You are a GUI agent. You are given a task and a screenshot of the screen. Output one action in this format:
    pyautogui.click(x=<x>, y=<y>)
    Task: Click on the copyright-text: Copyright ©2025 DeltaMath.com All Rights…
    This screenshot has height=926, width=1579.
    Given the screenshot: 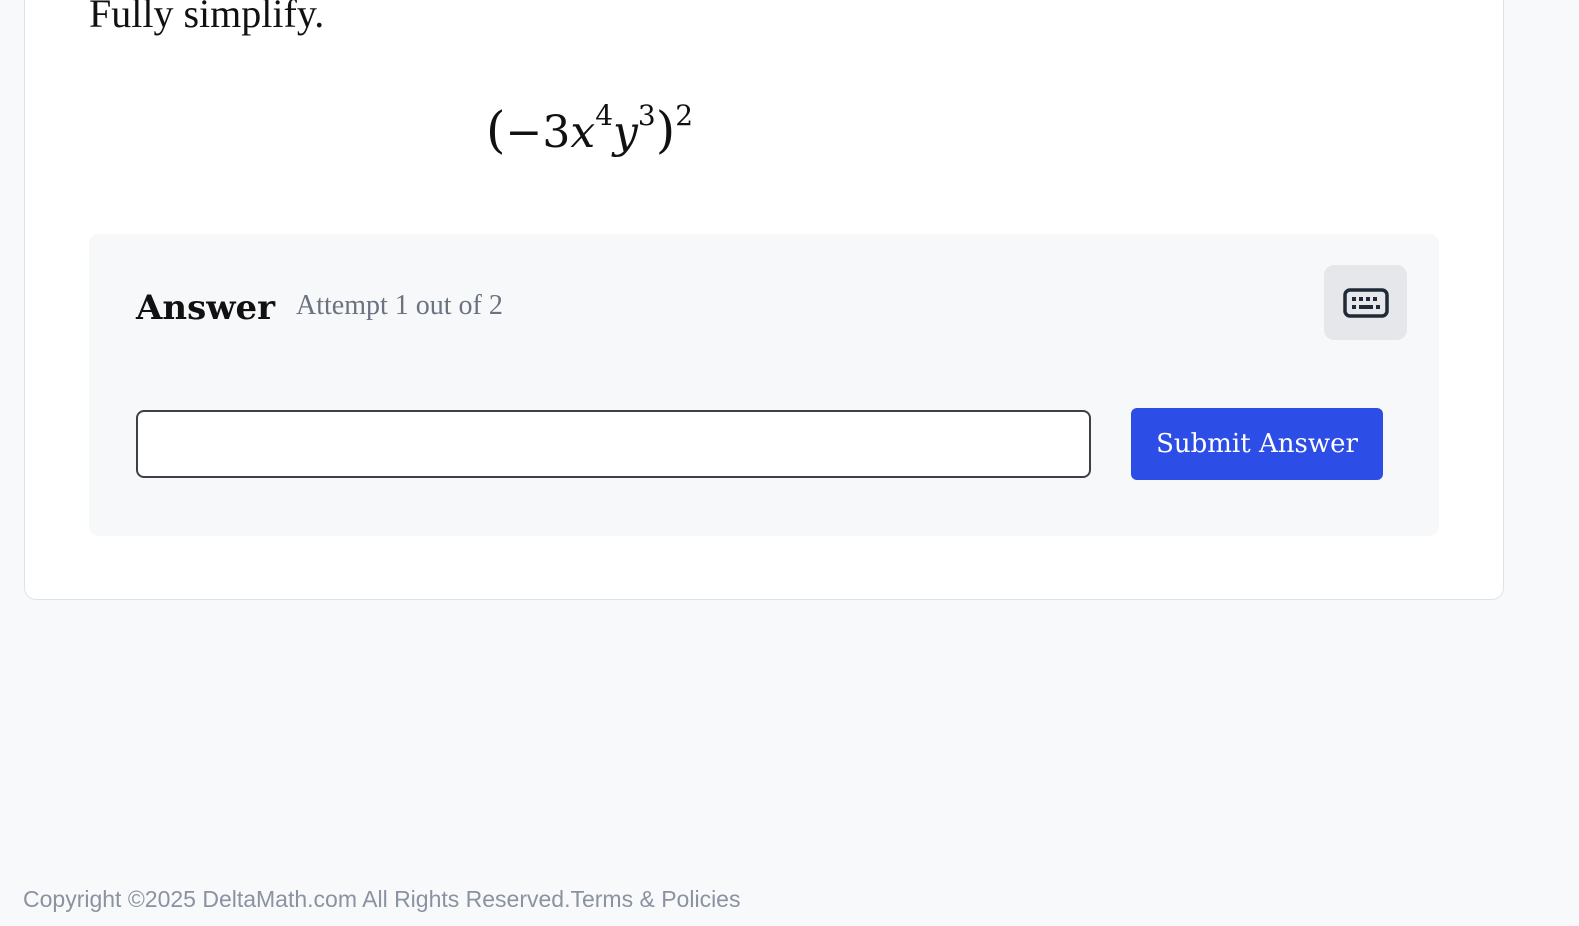 What is the action you would take?
    pyautogui.click(x=297, y=899)
    